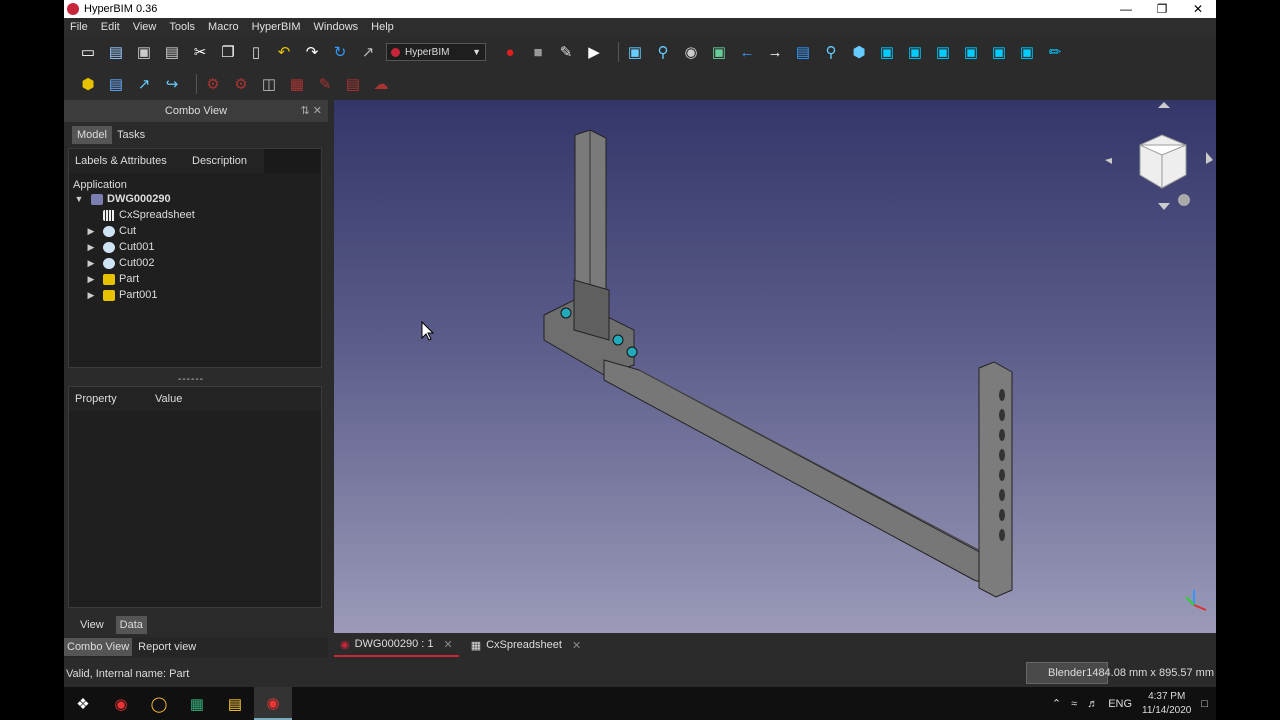 The image size is (1280, 720). What do you see at coordinates (719, 52) in the screenshot?
I see `bounding-box-icon: ▣` at bounding box center [719, 52].